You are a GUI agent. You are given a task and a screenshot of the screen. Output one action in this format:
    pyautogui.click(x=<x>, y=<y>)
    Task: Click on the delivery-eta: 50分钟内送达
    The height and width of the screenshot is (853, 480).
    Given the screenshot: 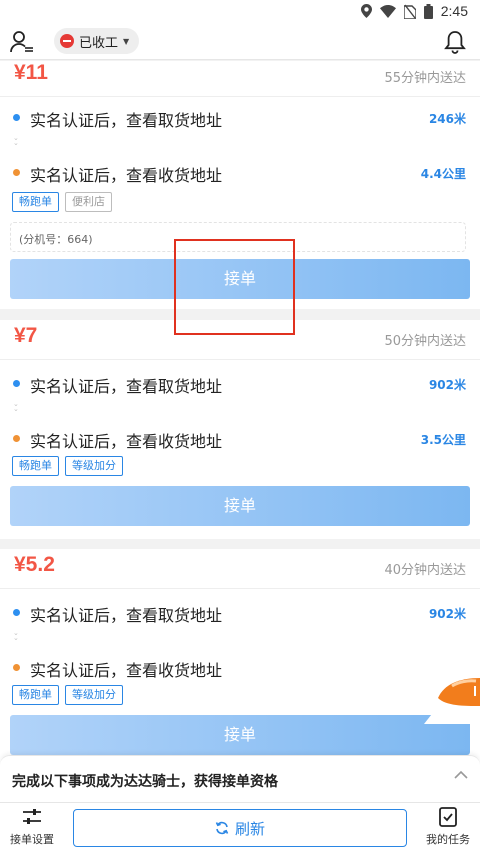 What is the action you would take?
    pyautogui.click(x=425, y=341)
    